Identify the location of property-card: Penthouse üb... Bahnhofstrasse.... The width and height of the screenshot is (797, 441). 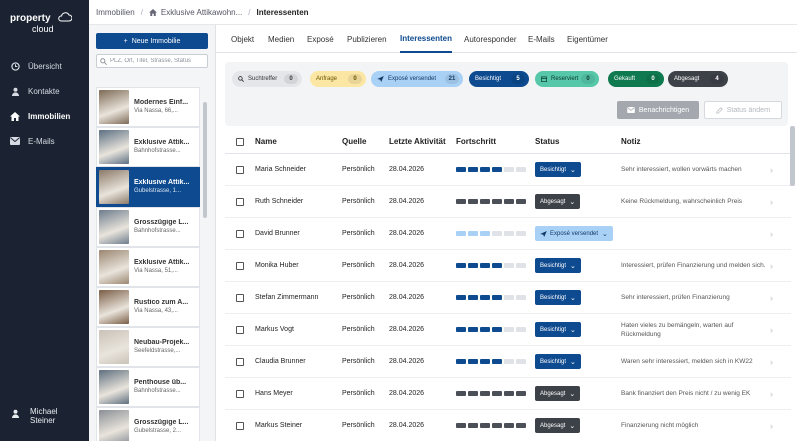
(148, 387).